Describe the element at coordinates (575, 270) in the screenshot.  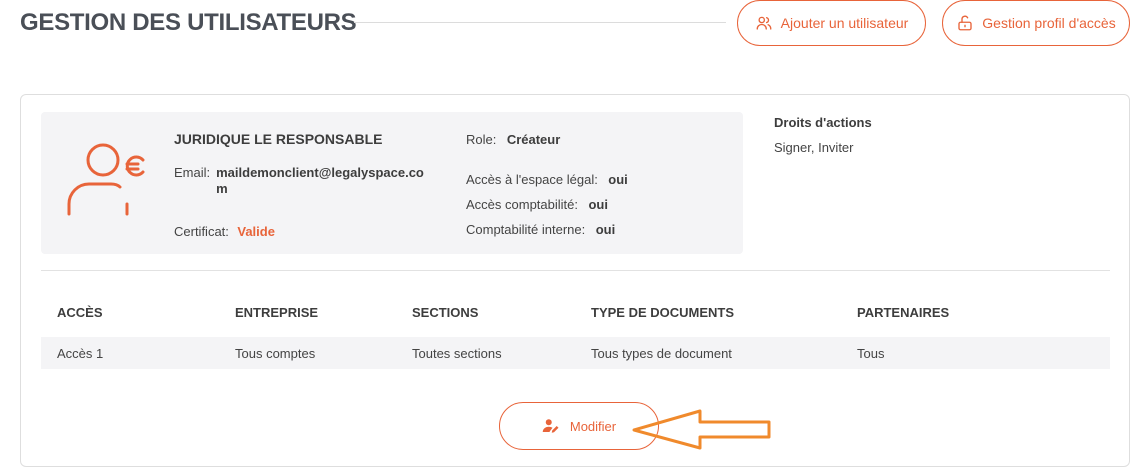
I see `section-divider` at that location.